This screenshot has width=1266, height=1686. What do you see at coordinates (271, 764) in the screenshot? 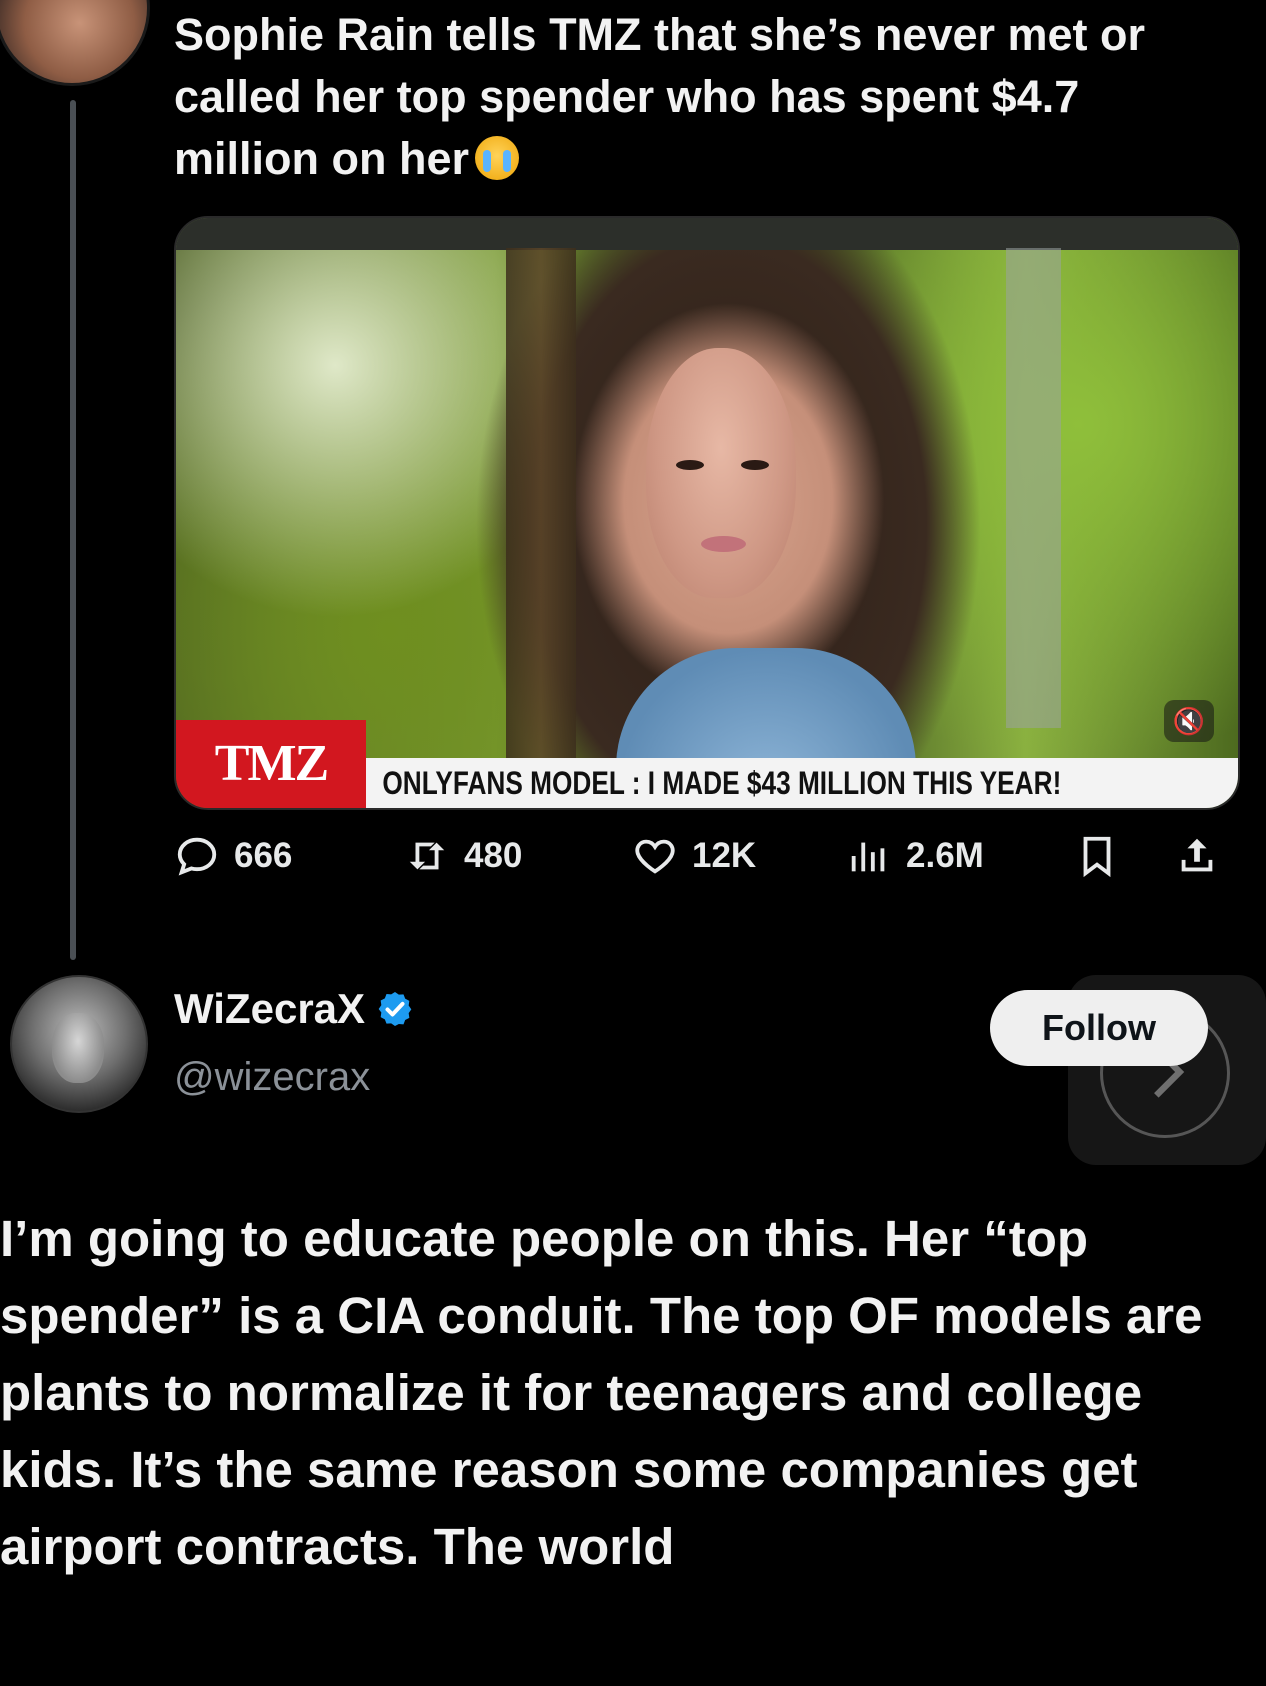
I see `tmz-logo: TMZ` at bounding box center [271, 764].